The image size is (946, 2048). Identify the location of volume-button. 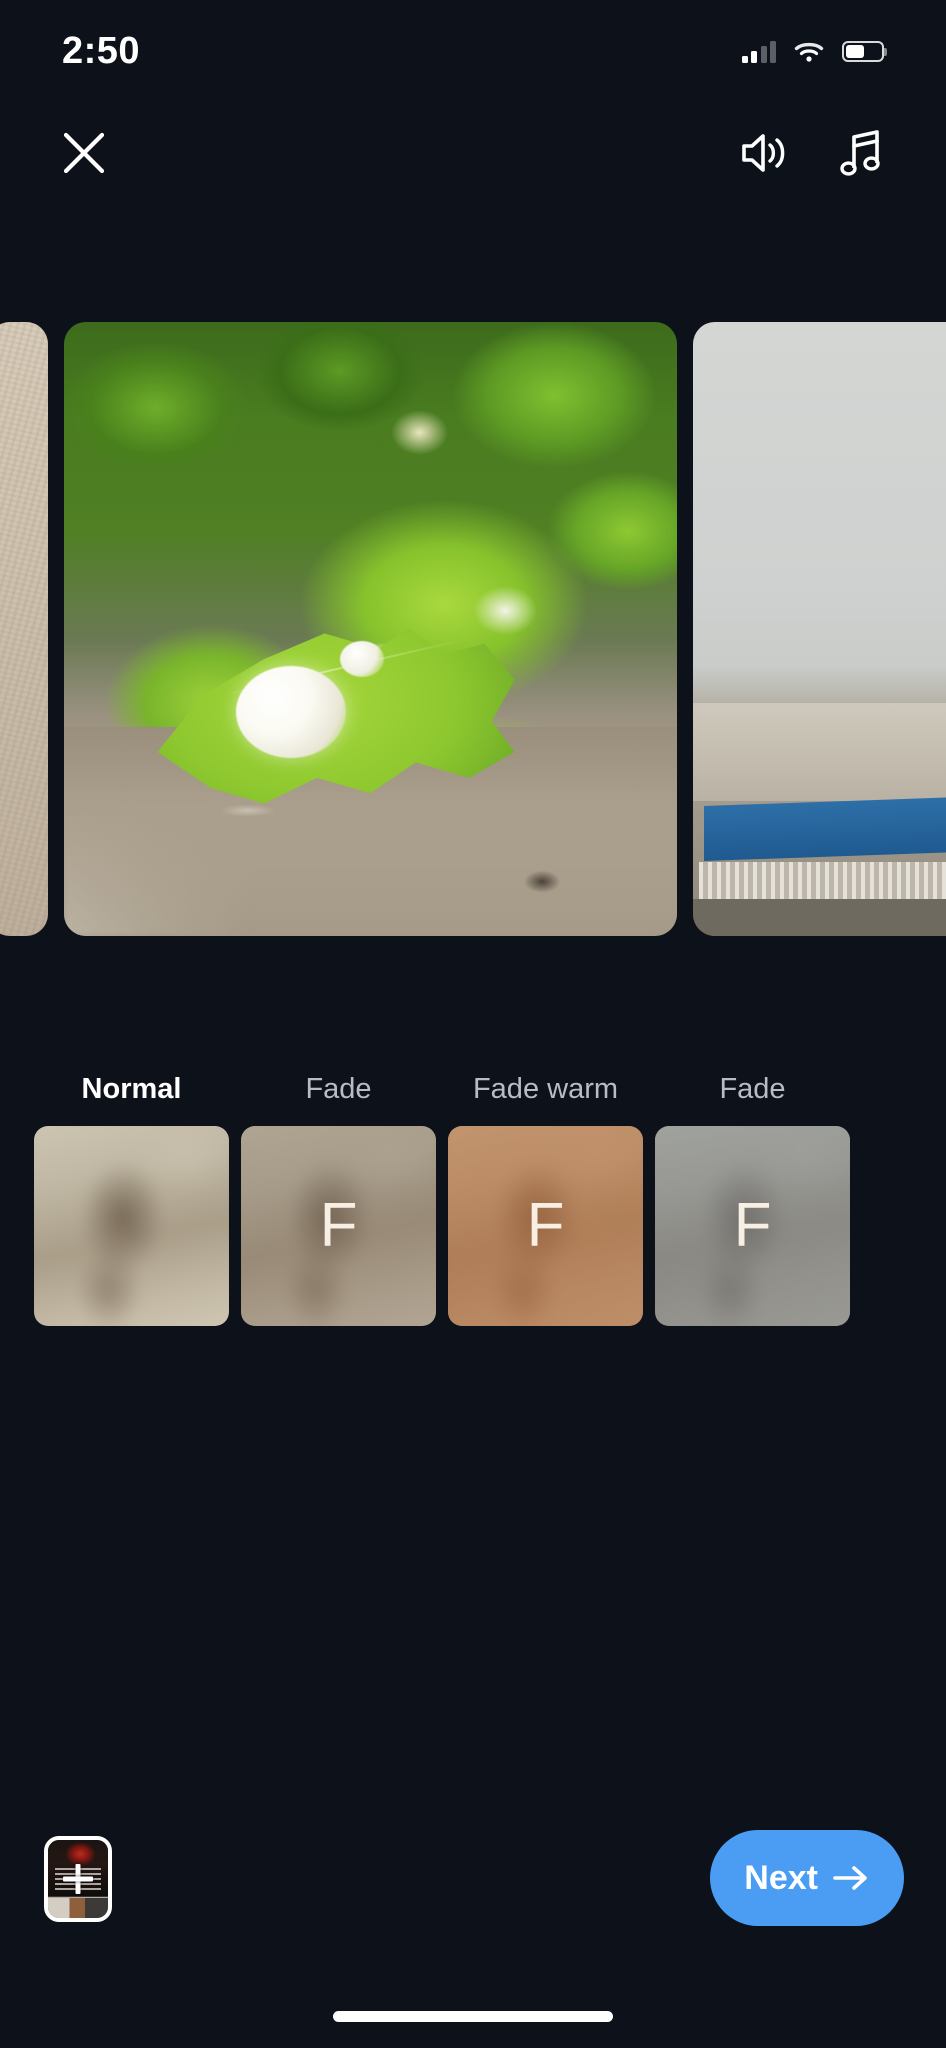
(764, 153).